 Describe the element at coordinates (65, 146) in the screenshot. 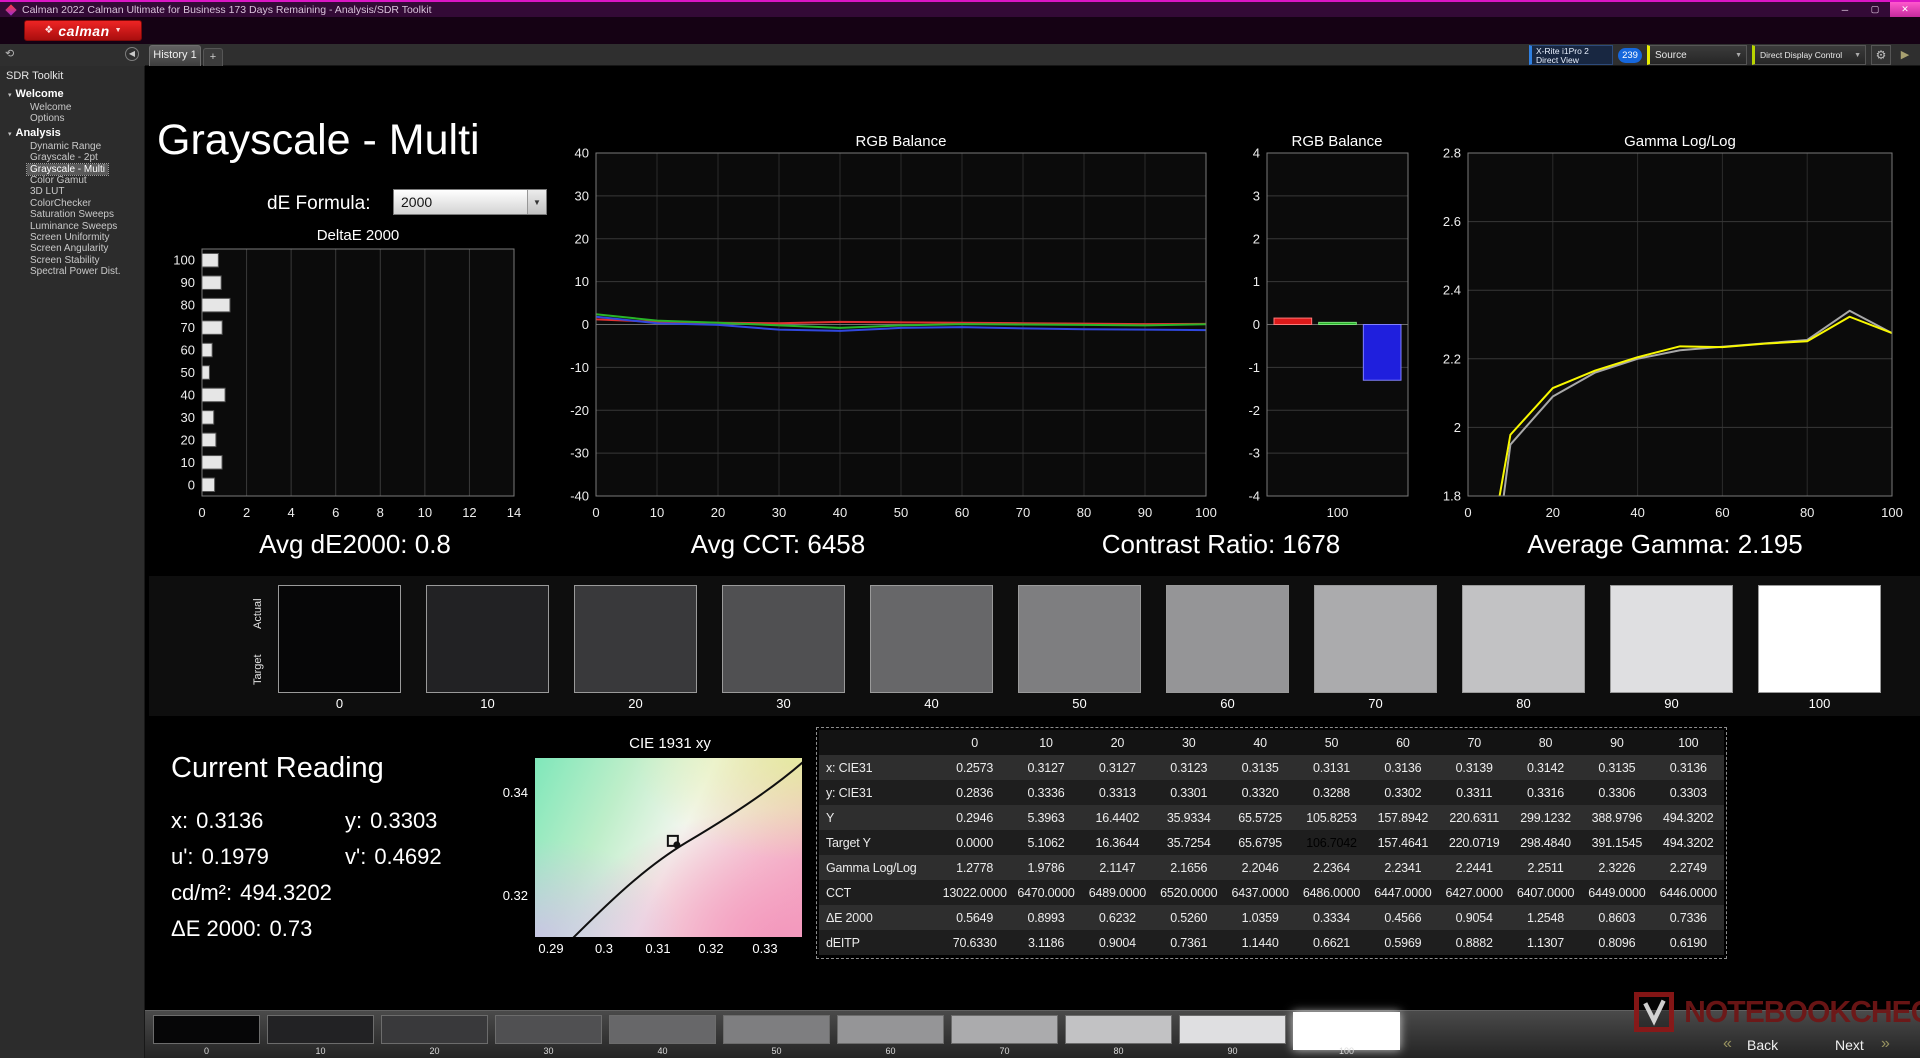

I see `sidebar-item-dynamic-range: Dynamic Range` at that location.